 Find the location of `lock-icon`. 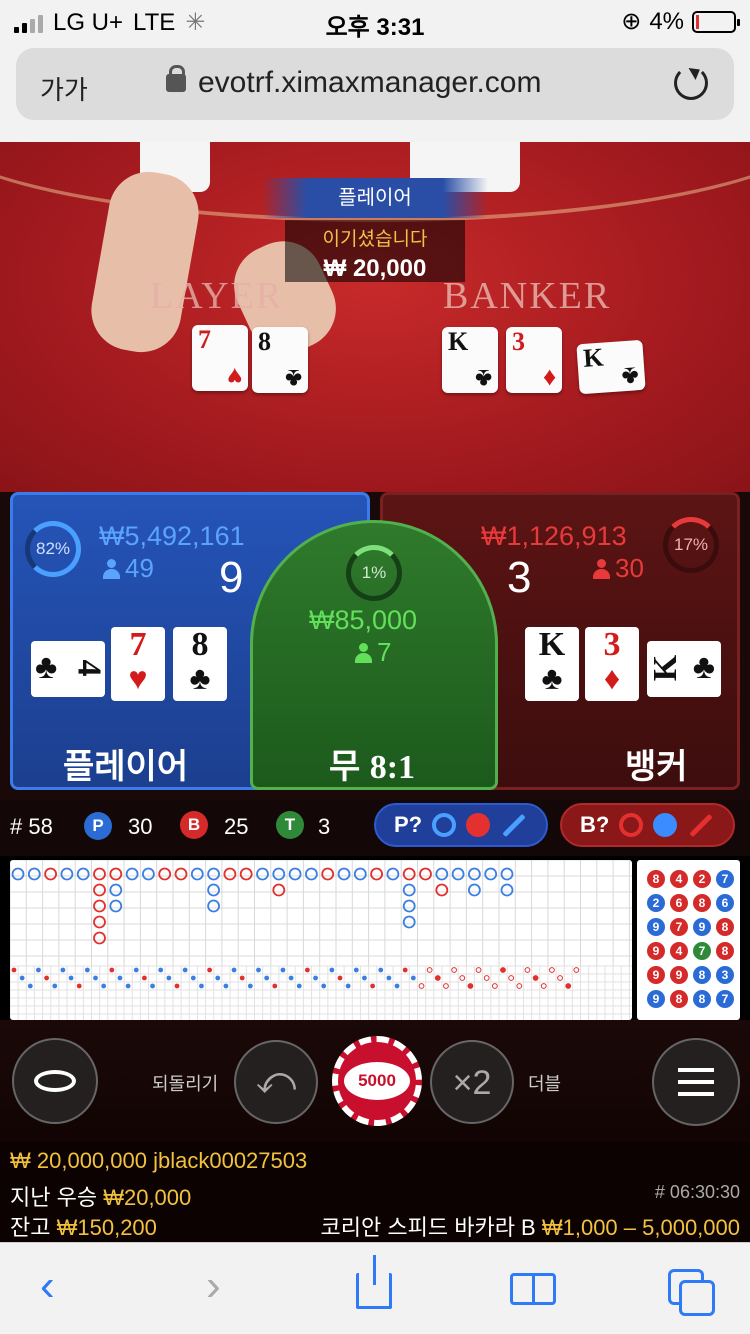

lock-icon is located at coordinates (176, 78).